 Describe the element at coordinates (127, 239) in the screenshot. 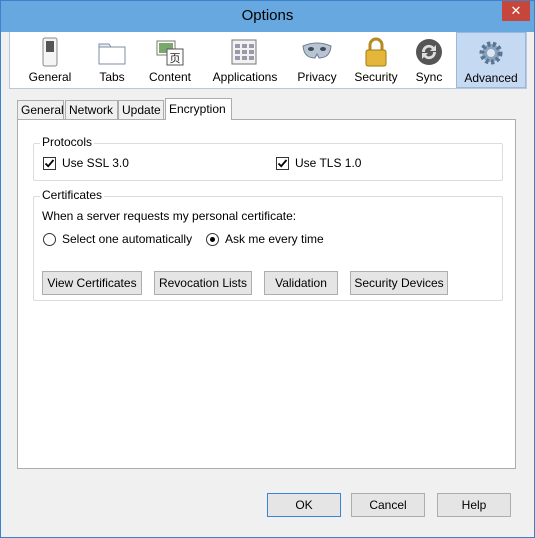

I see `select-automatically-label: Select one automatically` at that location.